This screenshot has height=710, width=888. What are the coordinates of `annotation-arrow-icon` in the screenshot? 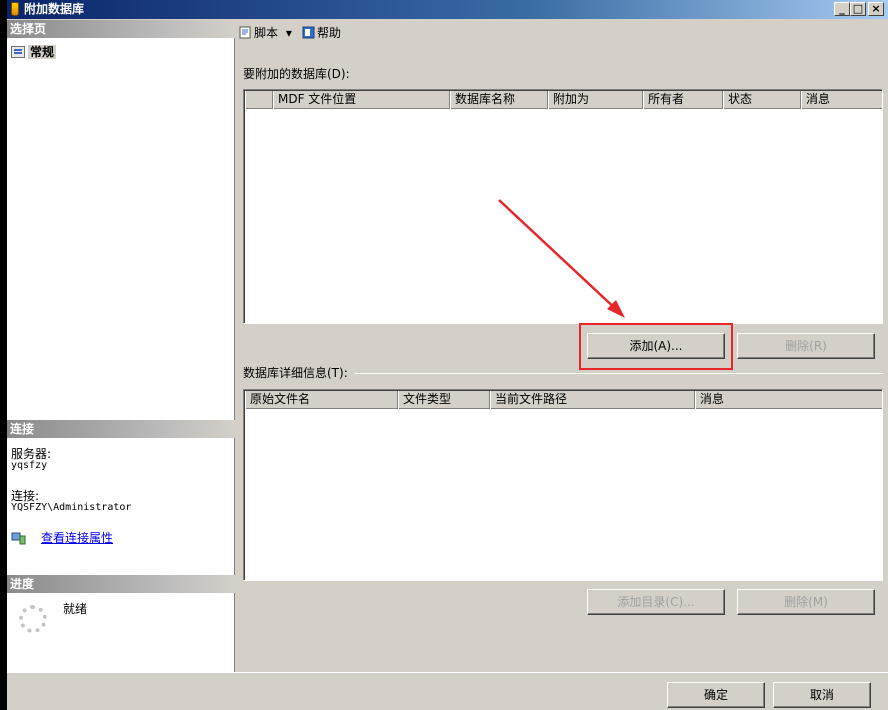 It's located at (561, 258).